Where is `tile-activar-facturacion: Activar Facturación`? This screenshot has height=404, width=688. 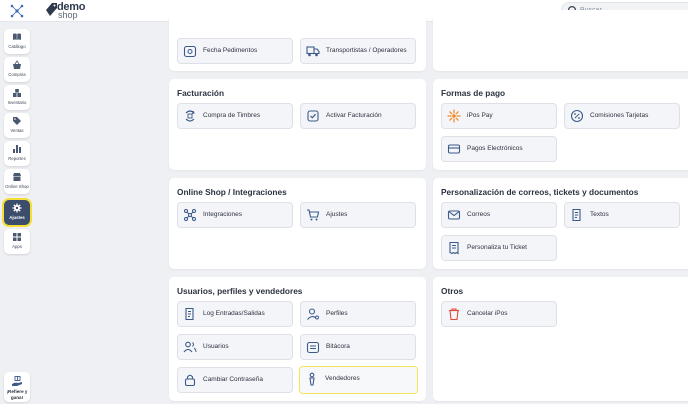 tile-activar-facturacion: Activar Facturación is located at coordinates (358, 116).